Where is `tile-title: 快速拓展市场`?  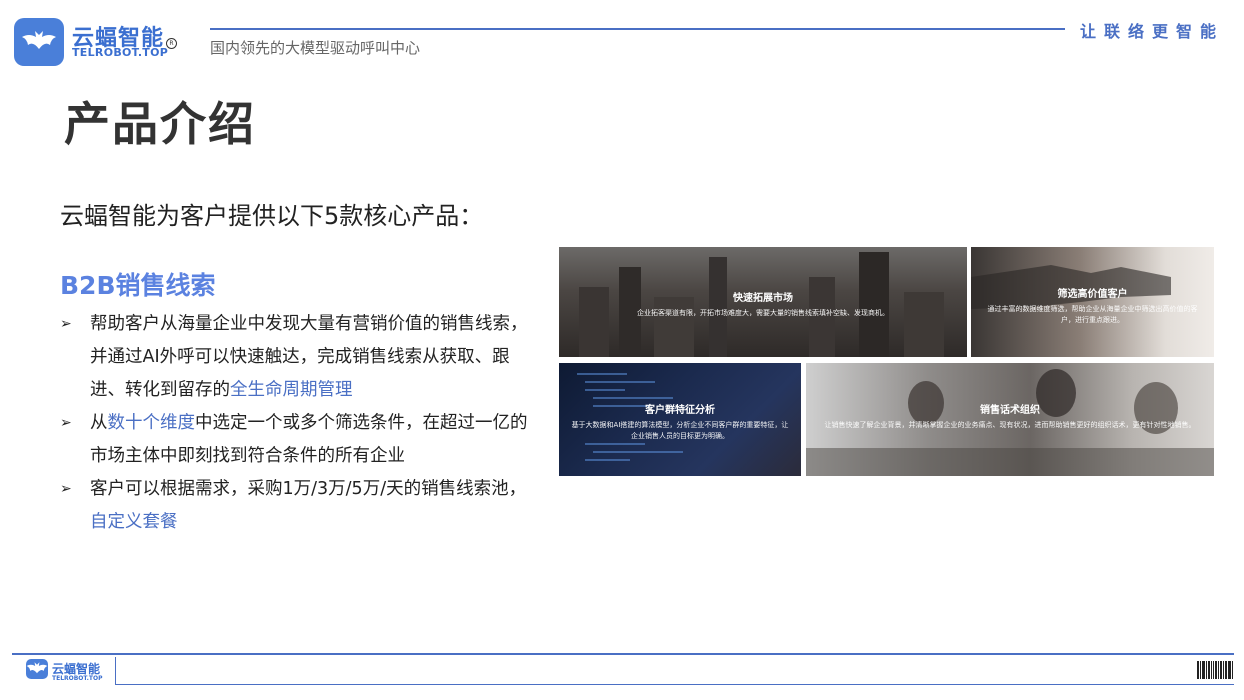
tile-title: 快速拓展市场 is located at coordinates (763, 298).